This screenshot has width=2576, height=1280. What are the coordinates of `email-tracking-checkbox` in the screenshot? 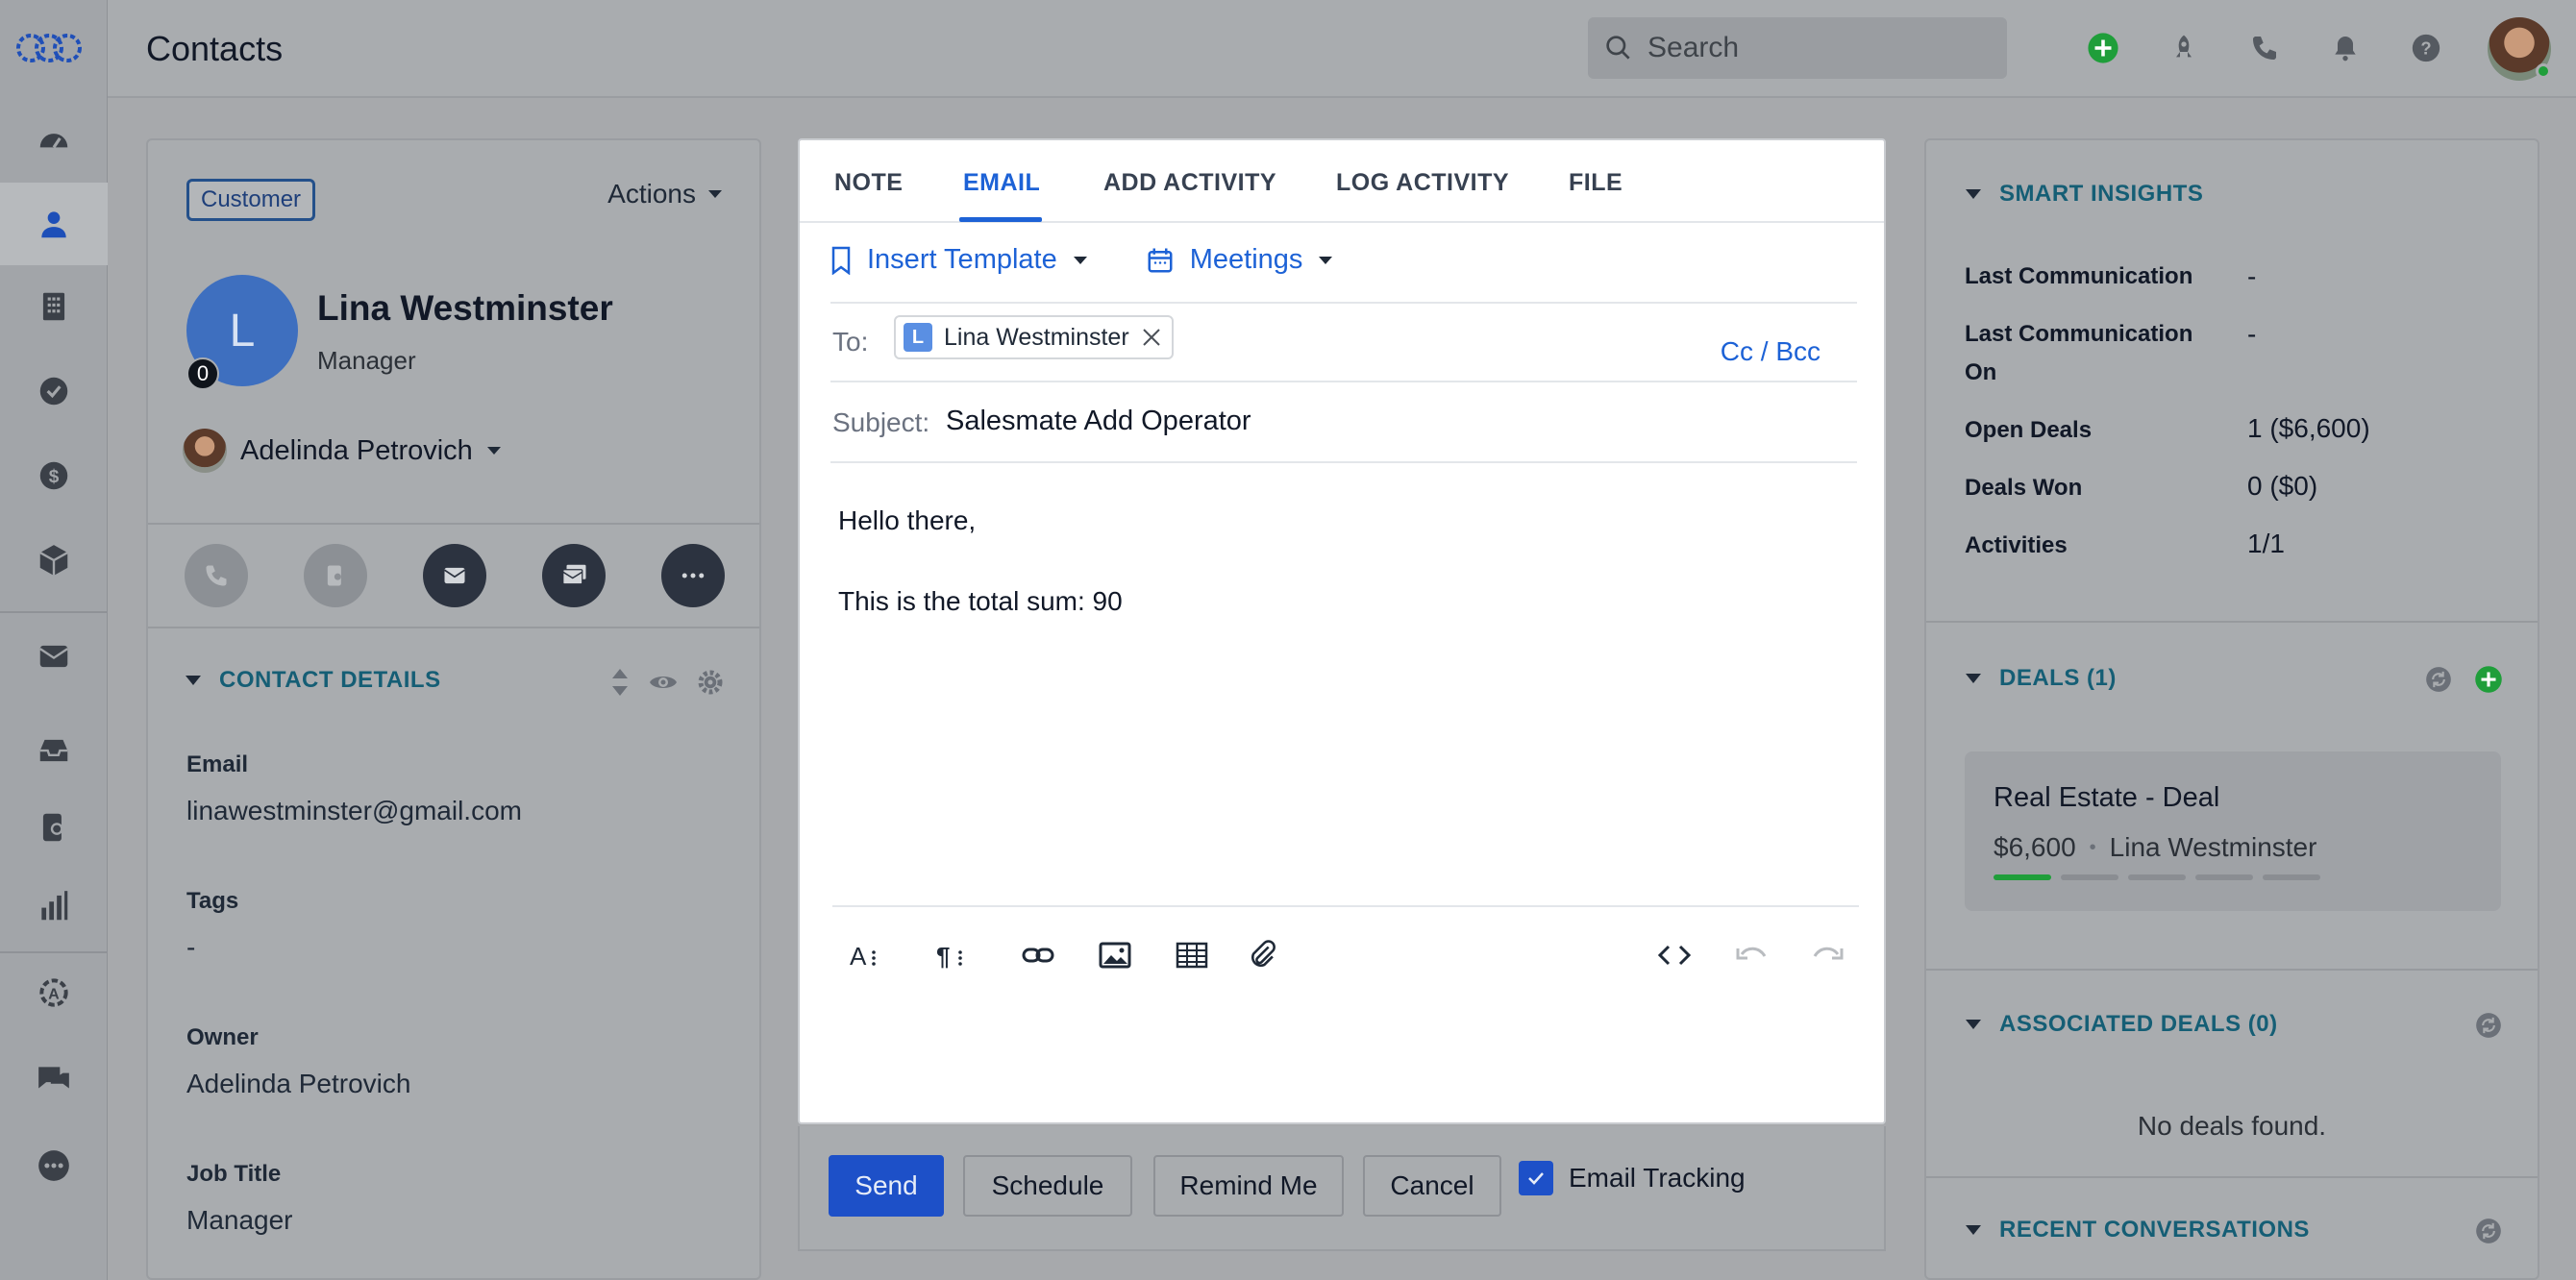 It's located at (1536, 1178).